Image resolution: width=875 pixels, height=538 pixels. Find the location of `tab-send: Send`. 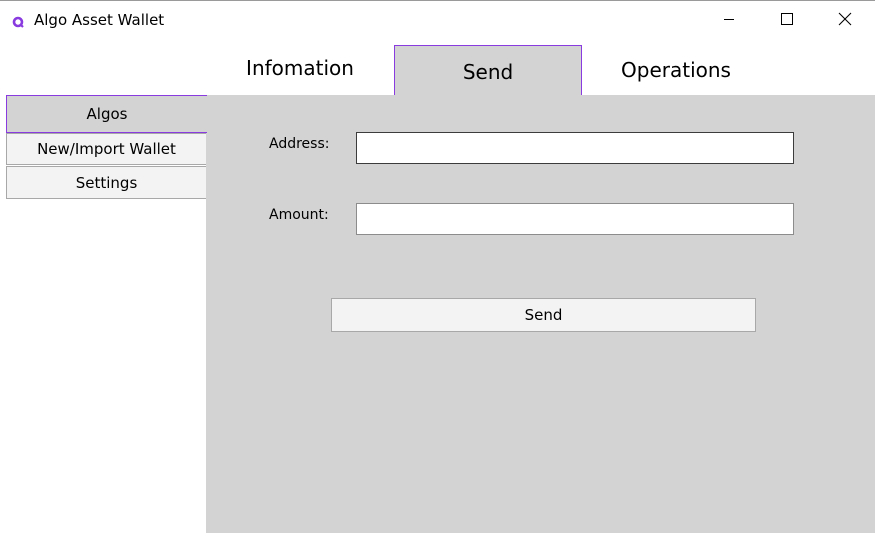

tab-send: Send is located at coordinates (488, 70).